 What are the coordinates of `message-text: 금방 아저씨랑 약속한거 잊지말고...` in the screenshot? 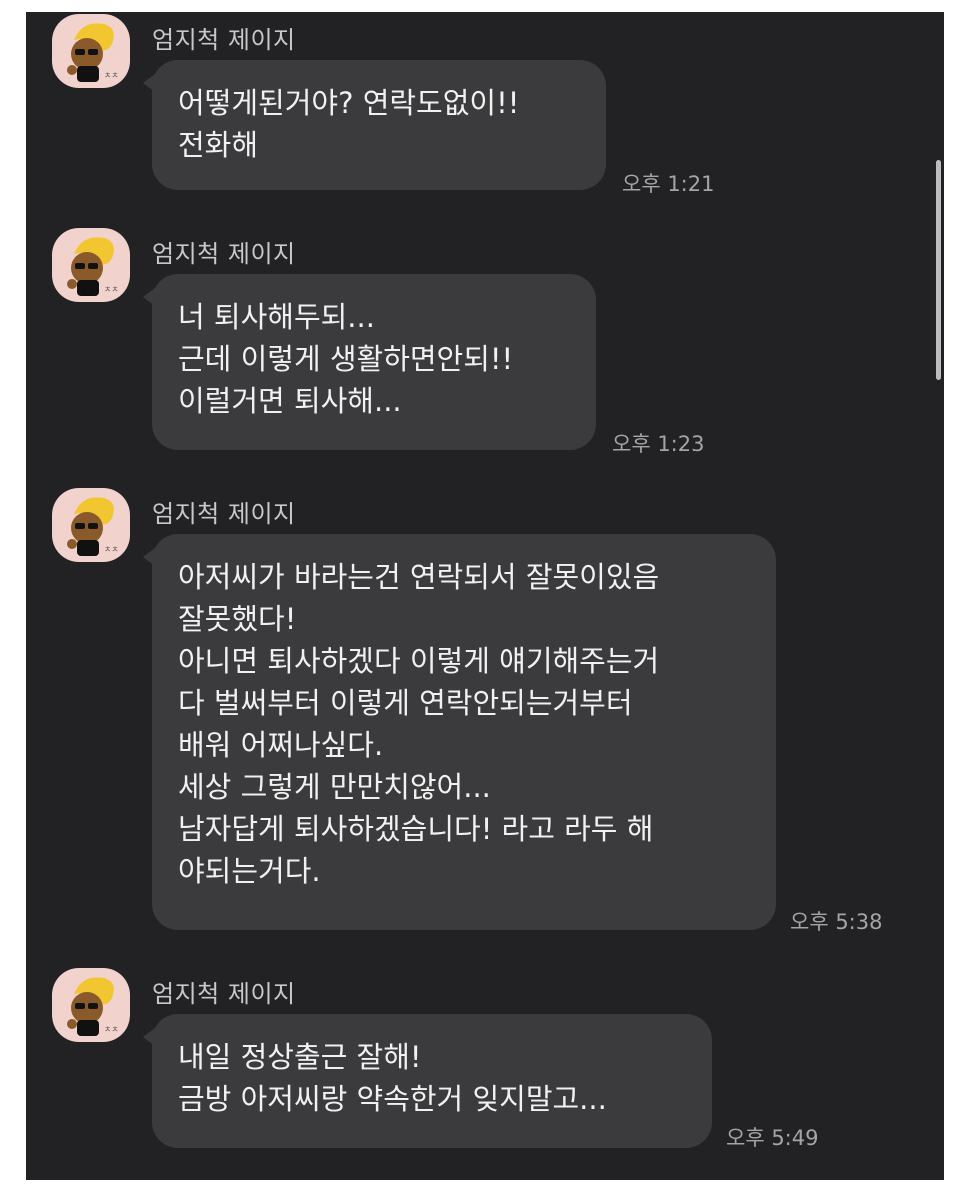 It's located at (392, 1099).